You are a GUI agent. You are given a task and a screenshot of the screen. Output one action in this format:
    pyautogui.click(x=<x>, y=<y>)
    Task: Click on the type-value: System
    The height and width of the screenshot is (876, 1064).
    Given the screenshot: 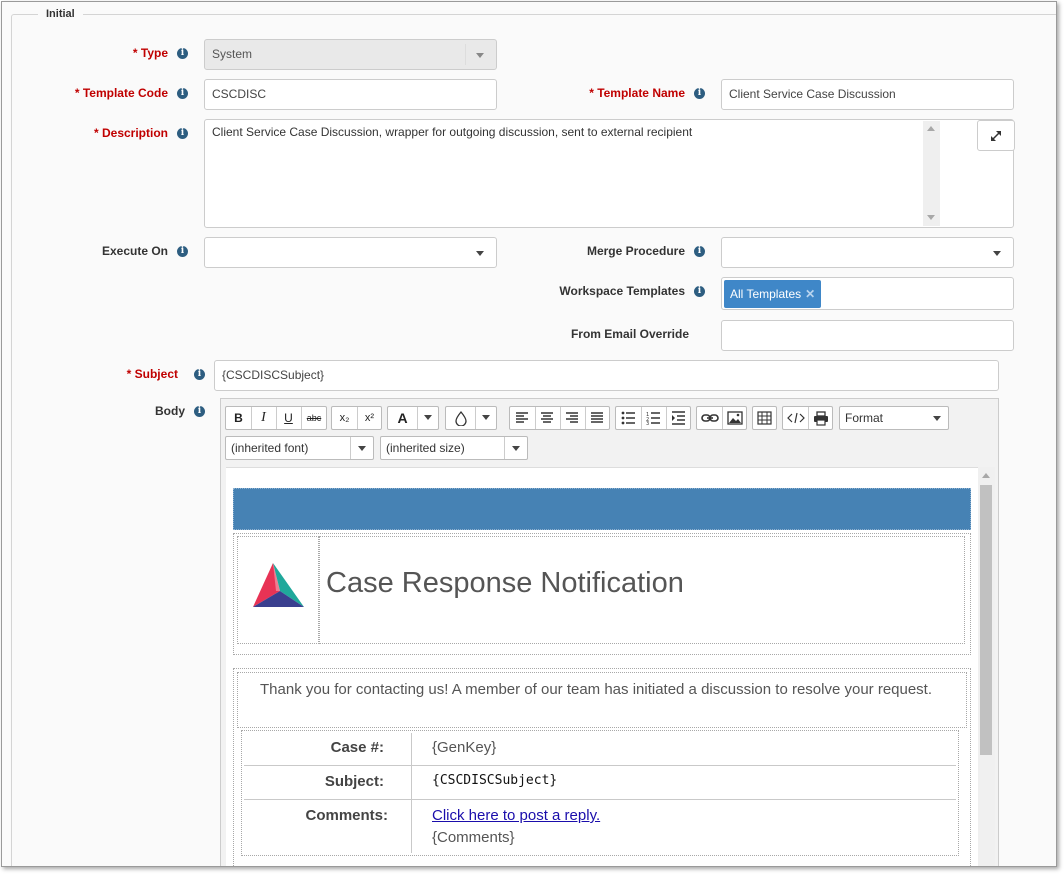 What is the action you would take?
    pyautogui.click(x=232, y=54)
    